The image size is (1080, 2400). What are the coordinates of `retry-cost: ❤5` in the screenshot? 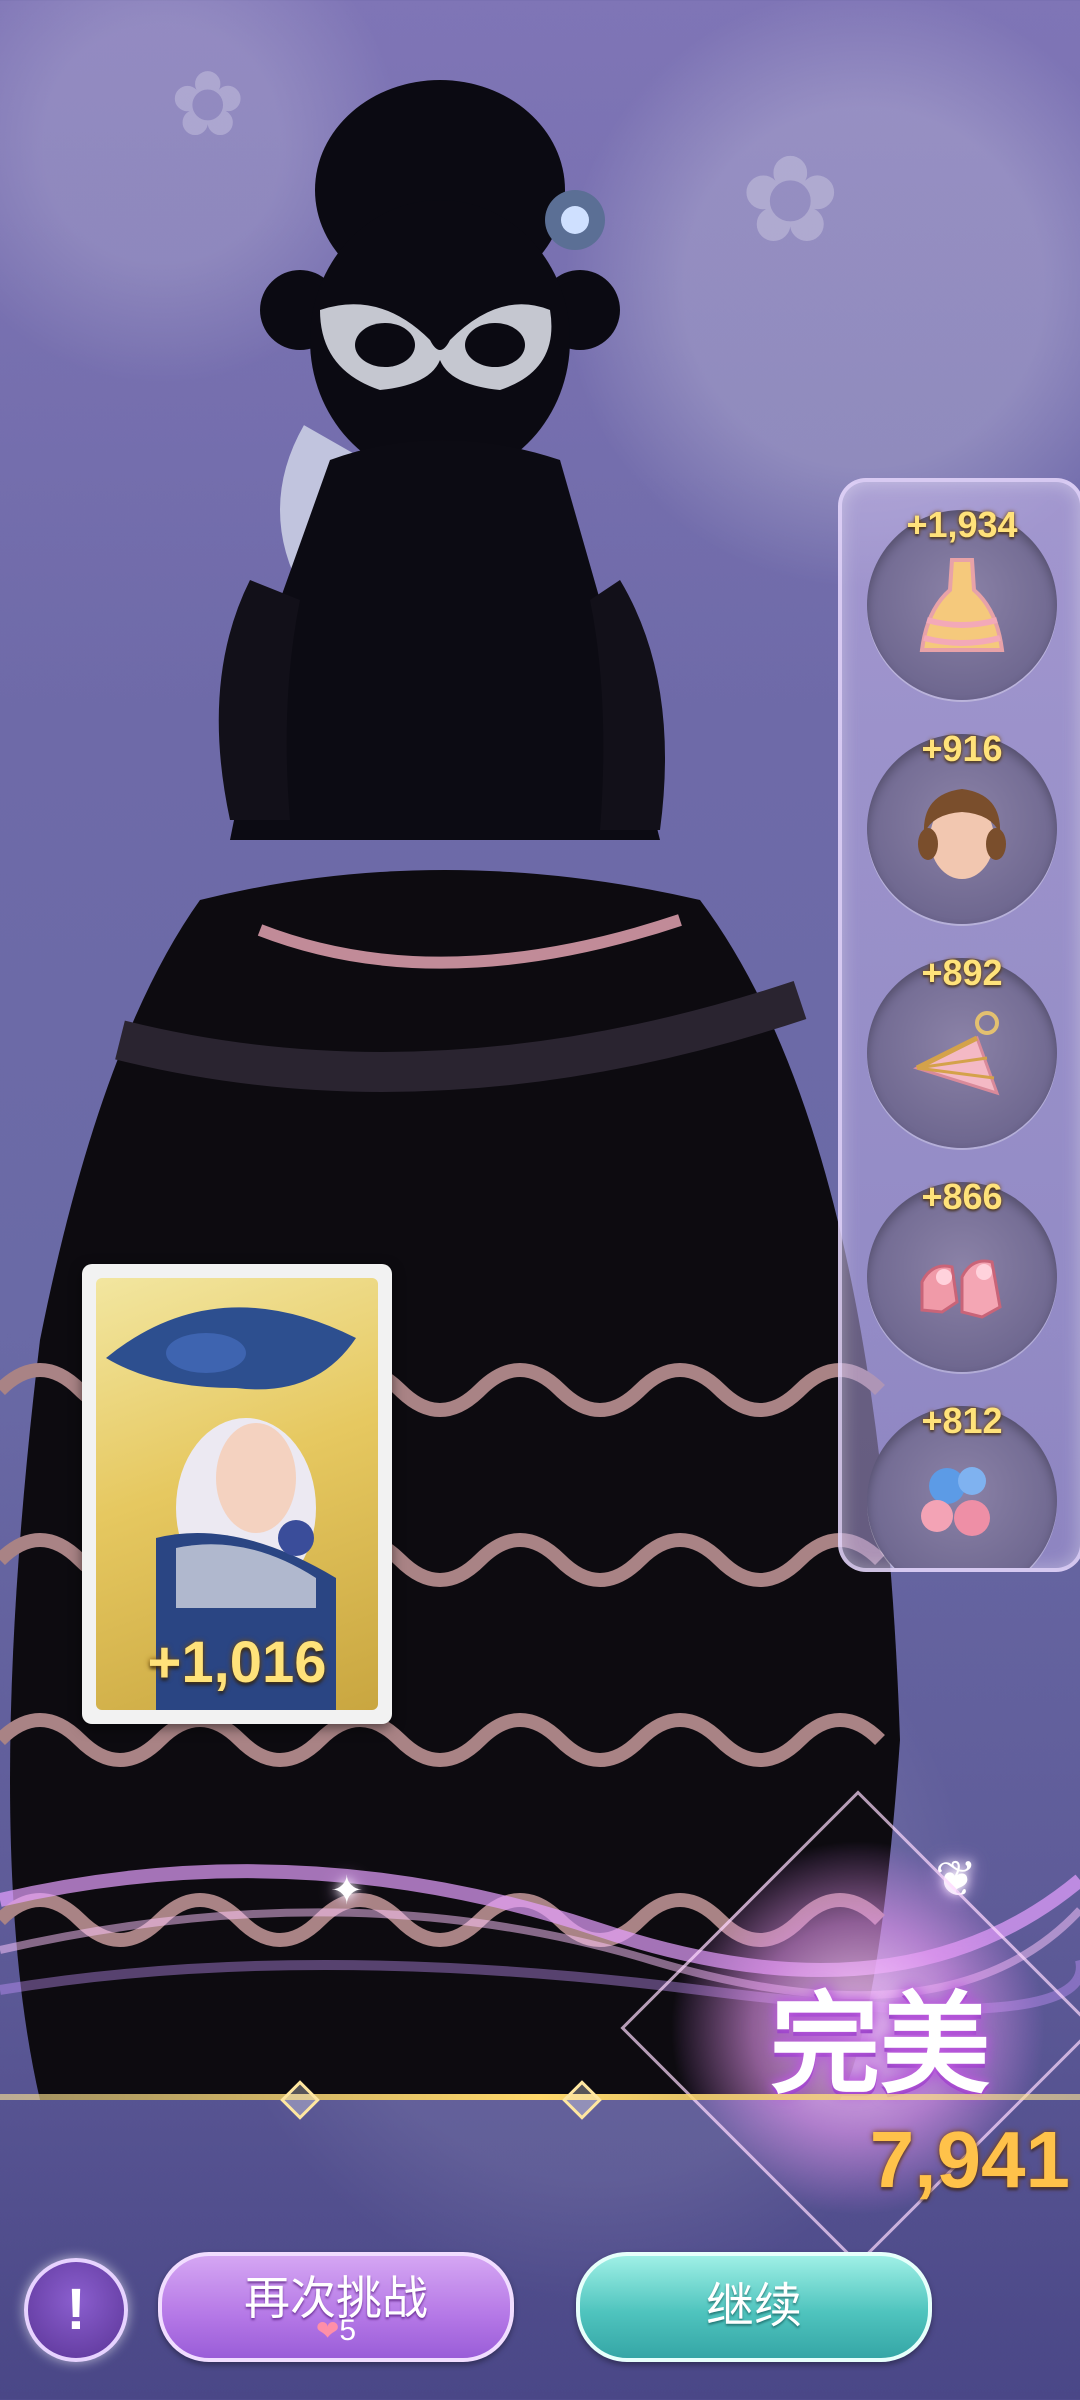 It's located at (336, 2331).